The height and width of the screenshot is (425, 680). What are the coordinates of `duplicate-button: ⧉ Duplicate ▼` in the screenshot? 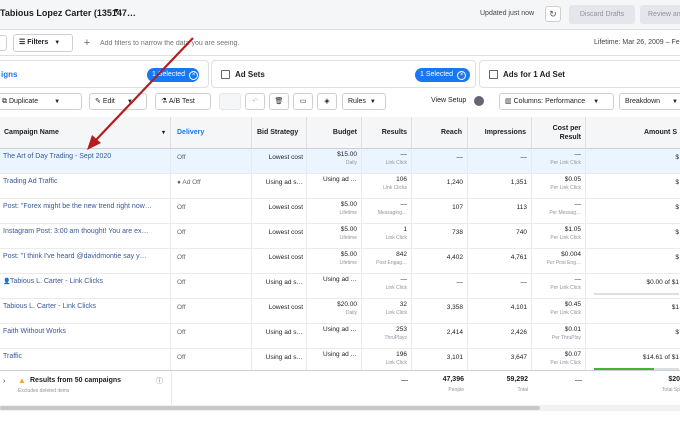 It's located at (41, 101).